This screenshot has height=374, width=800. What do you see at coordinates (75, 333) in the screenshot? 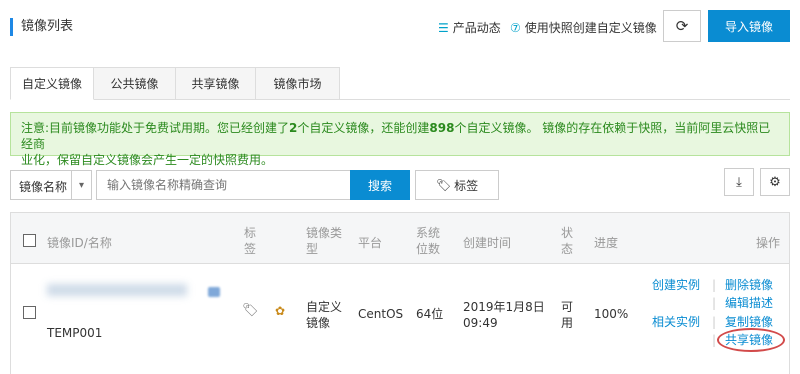
I see `image-name: TEMP001` at bounding box center [75, 333].